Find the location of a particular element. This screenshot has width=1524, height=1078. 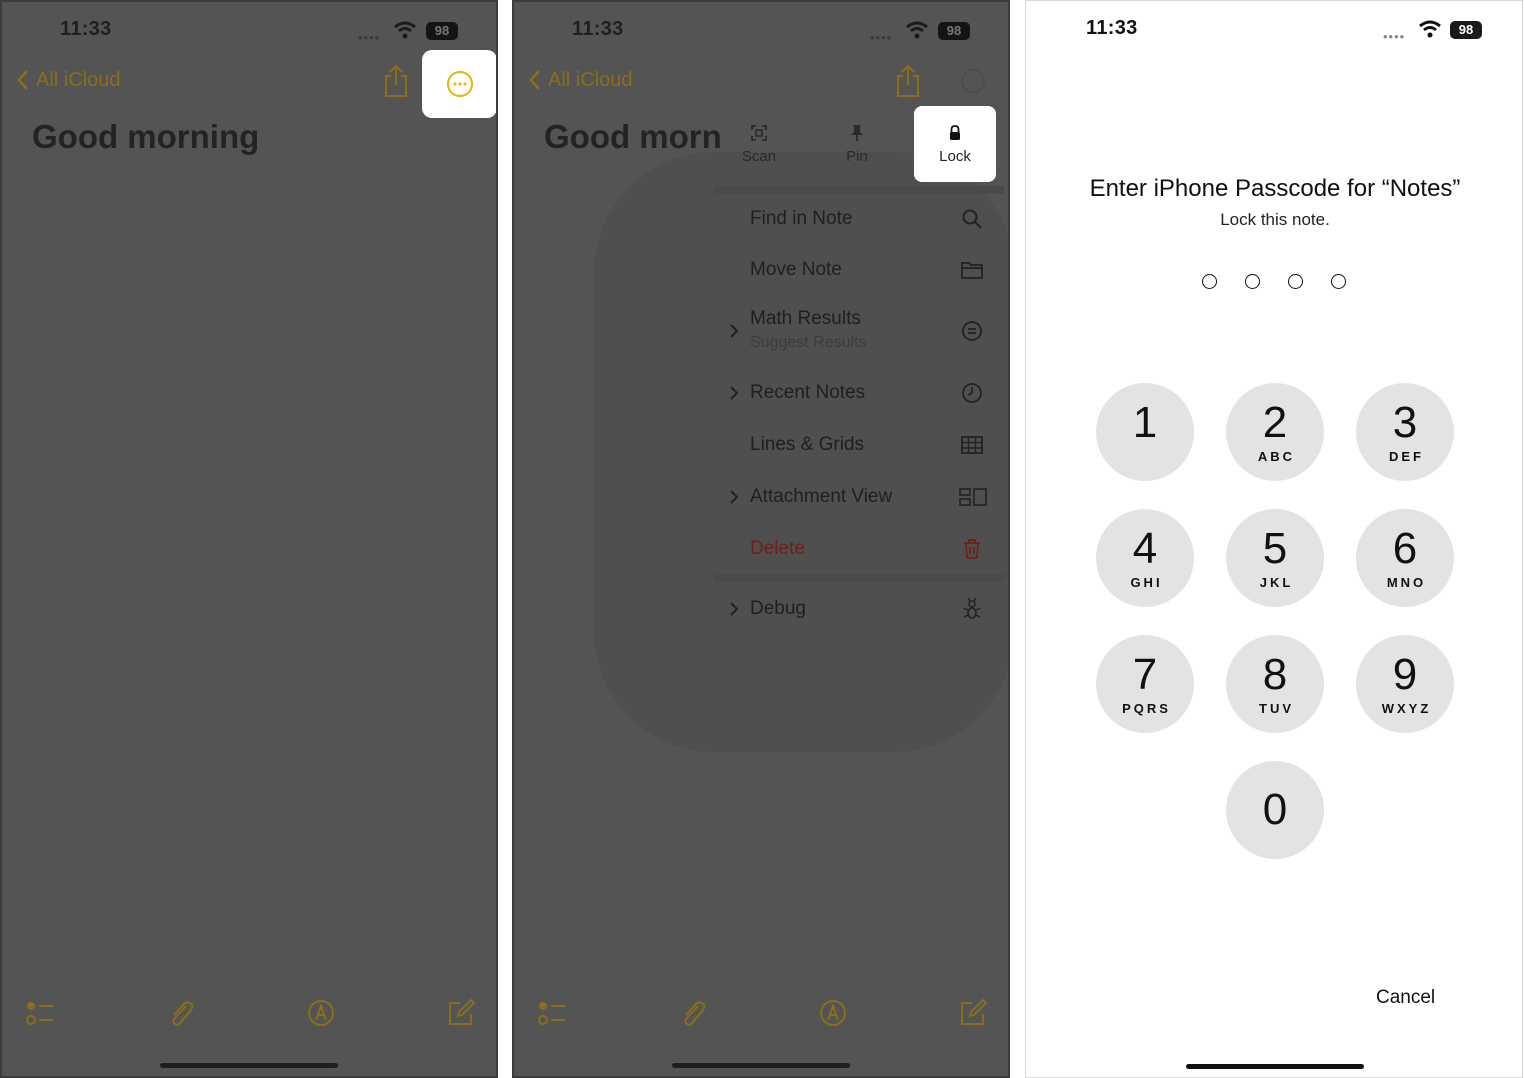

pin-label: Pin is located at coordinates (857, 156).